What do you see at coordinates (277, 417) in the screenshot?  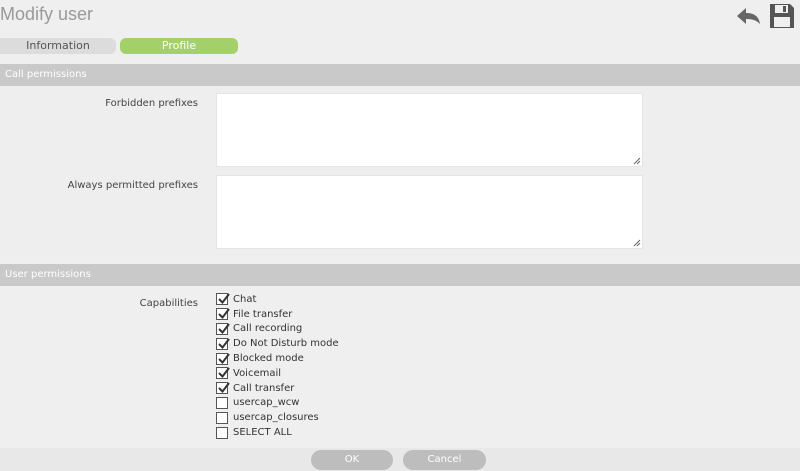 I see `capability-usercap-closures: usercap_closures` at bounding box center [277, 417].